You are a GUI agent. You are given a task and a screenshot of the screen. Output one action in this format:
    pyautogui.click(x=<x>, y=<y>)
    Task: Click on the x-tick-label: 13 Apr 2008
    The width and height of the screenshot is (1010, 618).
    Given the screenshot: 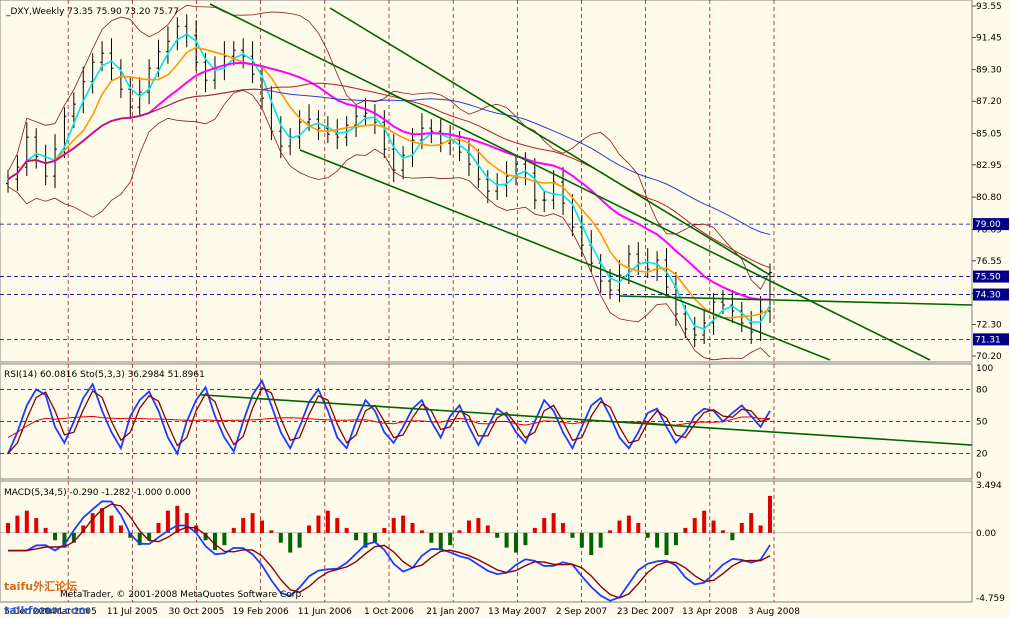 What is the action you would take?
    pyautogui.click(x=710, y=612)
    